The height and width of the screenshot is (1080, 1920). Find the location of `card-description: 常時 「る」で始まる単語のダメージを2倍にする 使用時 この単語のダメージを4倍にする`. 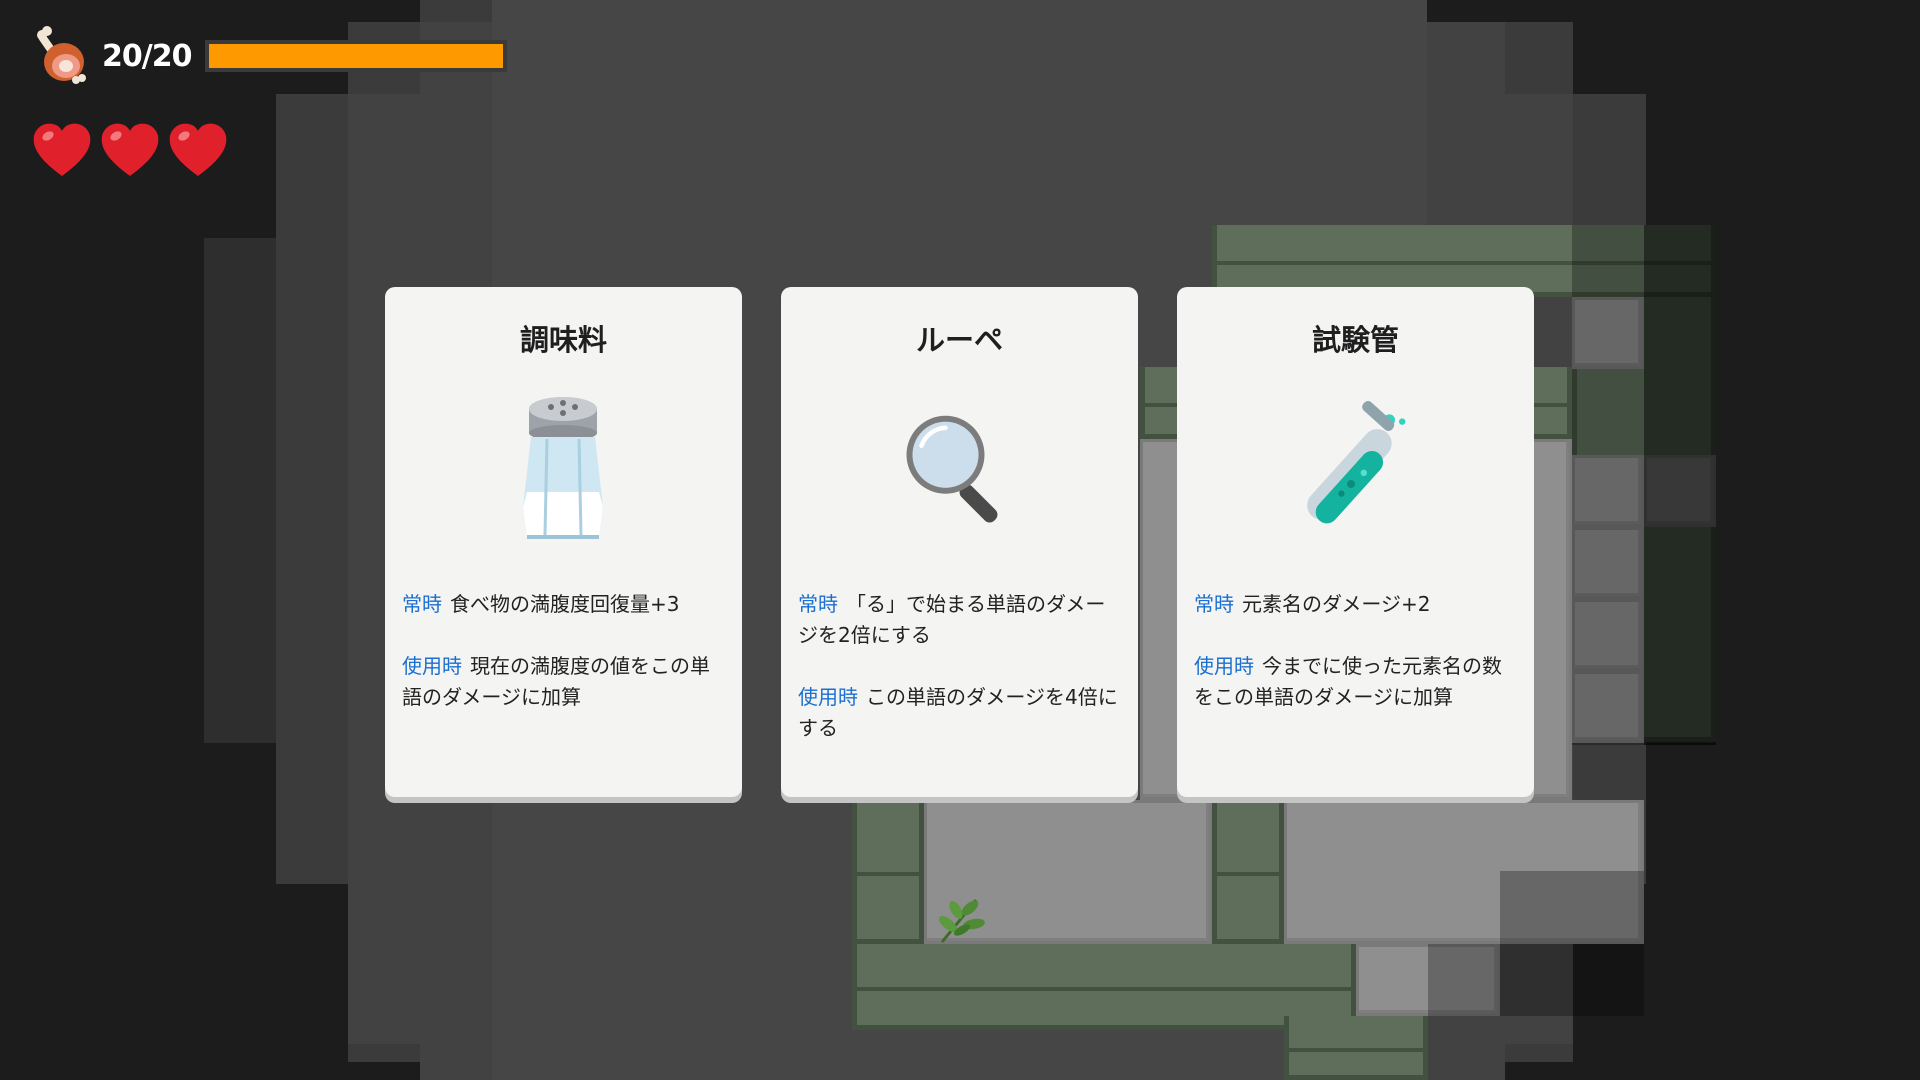

card-description: 常時 「る」で始まる単語のダメージを2倍にする 使用時 この単語のダメージを4倍にする is located at coordinates (959, 682).